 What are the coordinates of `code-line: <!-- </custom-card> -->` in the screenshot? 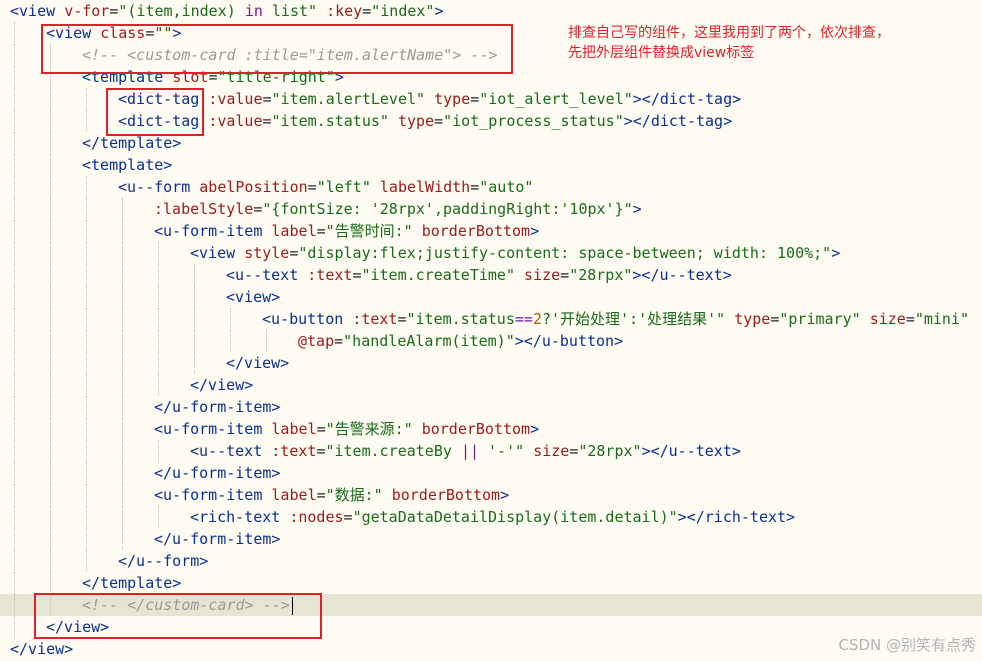 It's located at (491, 605).